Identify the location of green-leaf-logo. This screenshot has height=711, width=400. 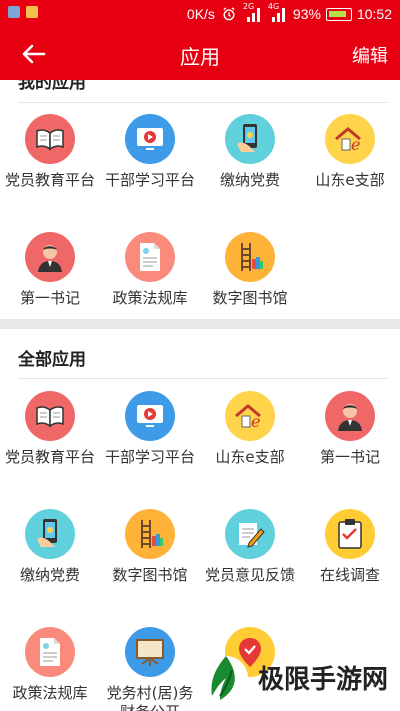
(226, 678).